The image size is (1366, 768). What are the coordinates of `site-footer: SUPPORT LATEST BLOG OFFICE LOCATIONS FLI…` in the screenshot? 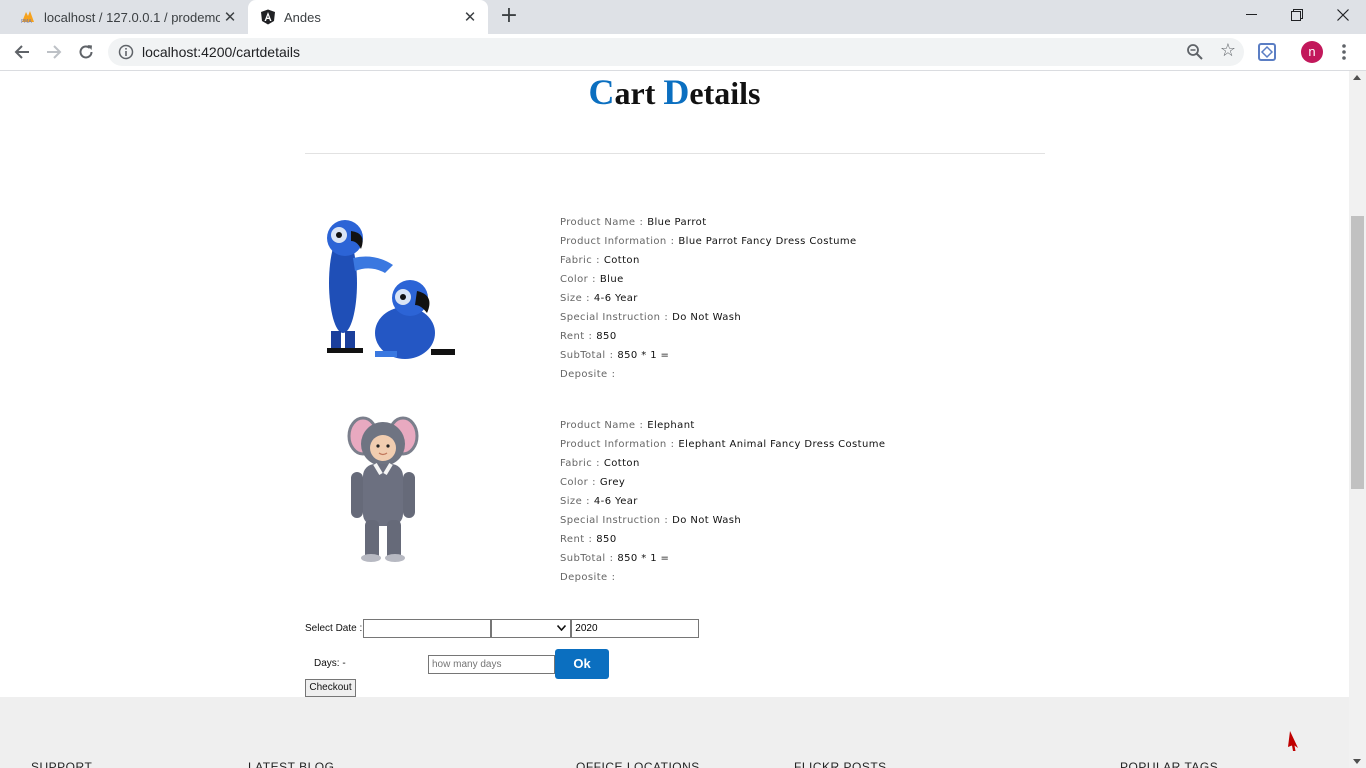 It's located at (674, 732).